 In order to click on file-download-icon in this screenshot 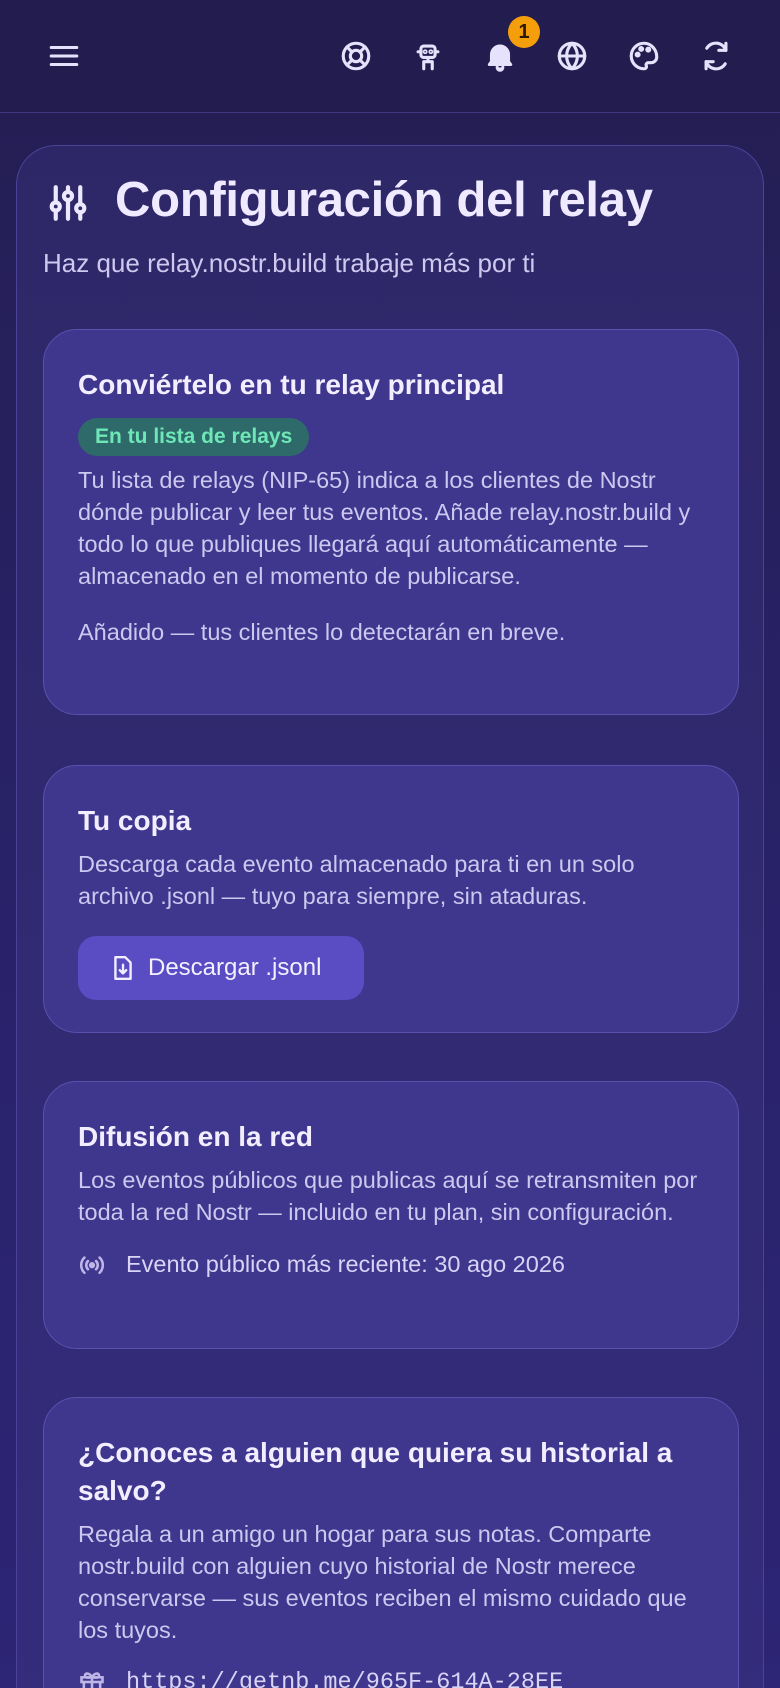, I will do `click(123, 968)`.